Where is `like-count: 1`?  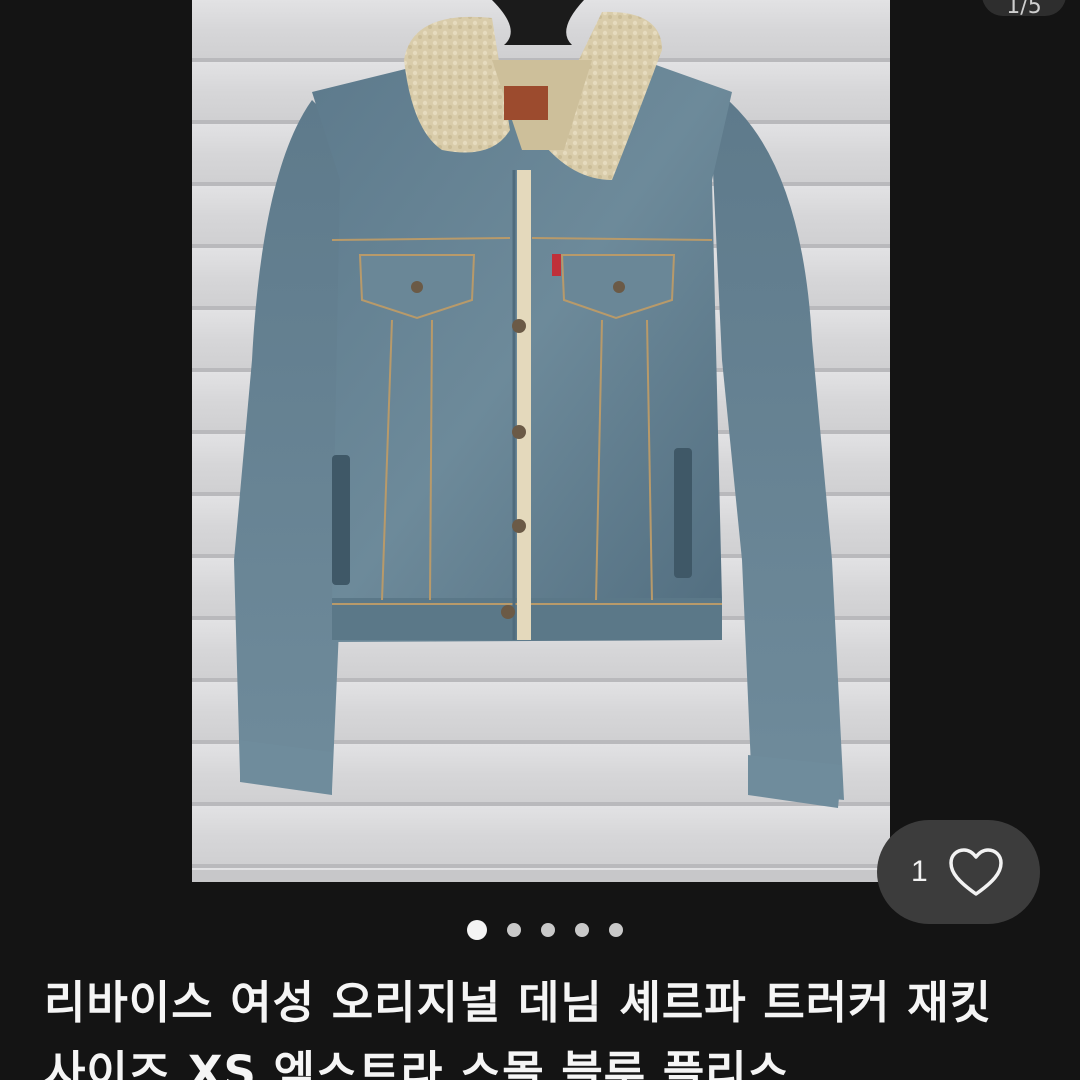 like-count: 1 is located at coordinates (919, 871).